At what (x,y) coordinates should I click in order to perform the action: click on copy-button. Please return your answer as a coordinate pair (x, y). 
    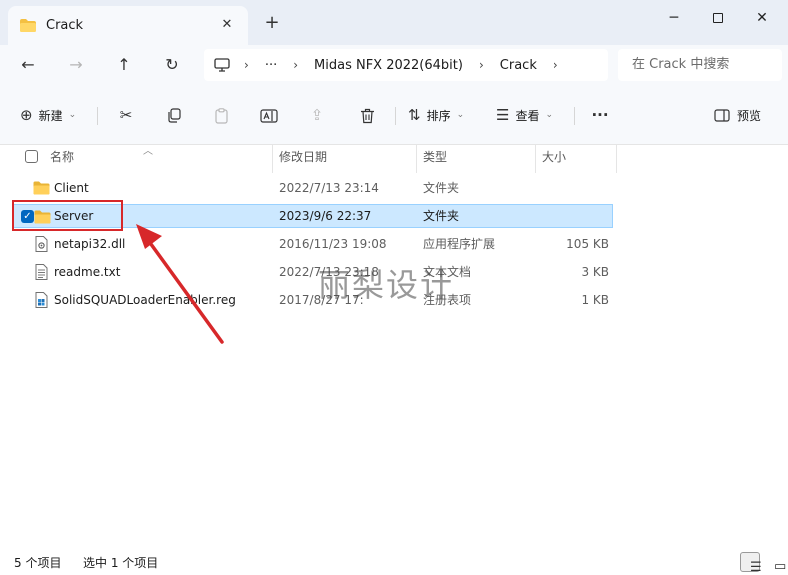
    Looking at the image, I should click on (174, 115).